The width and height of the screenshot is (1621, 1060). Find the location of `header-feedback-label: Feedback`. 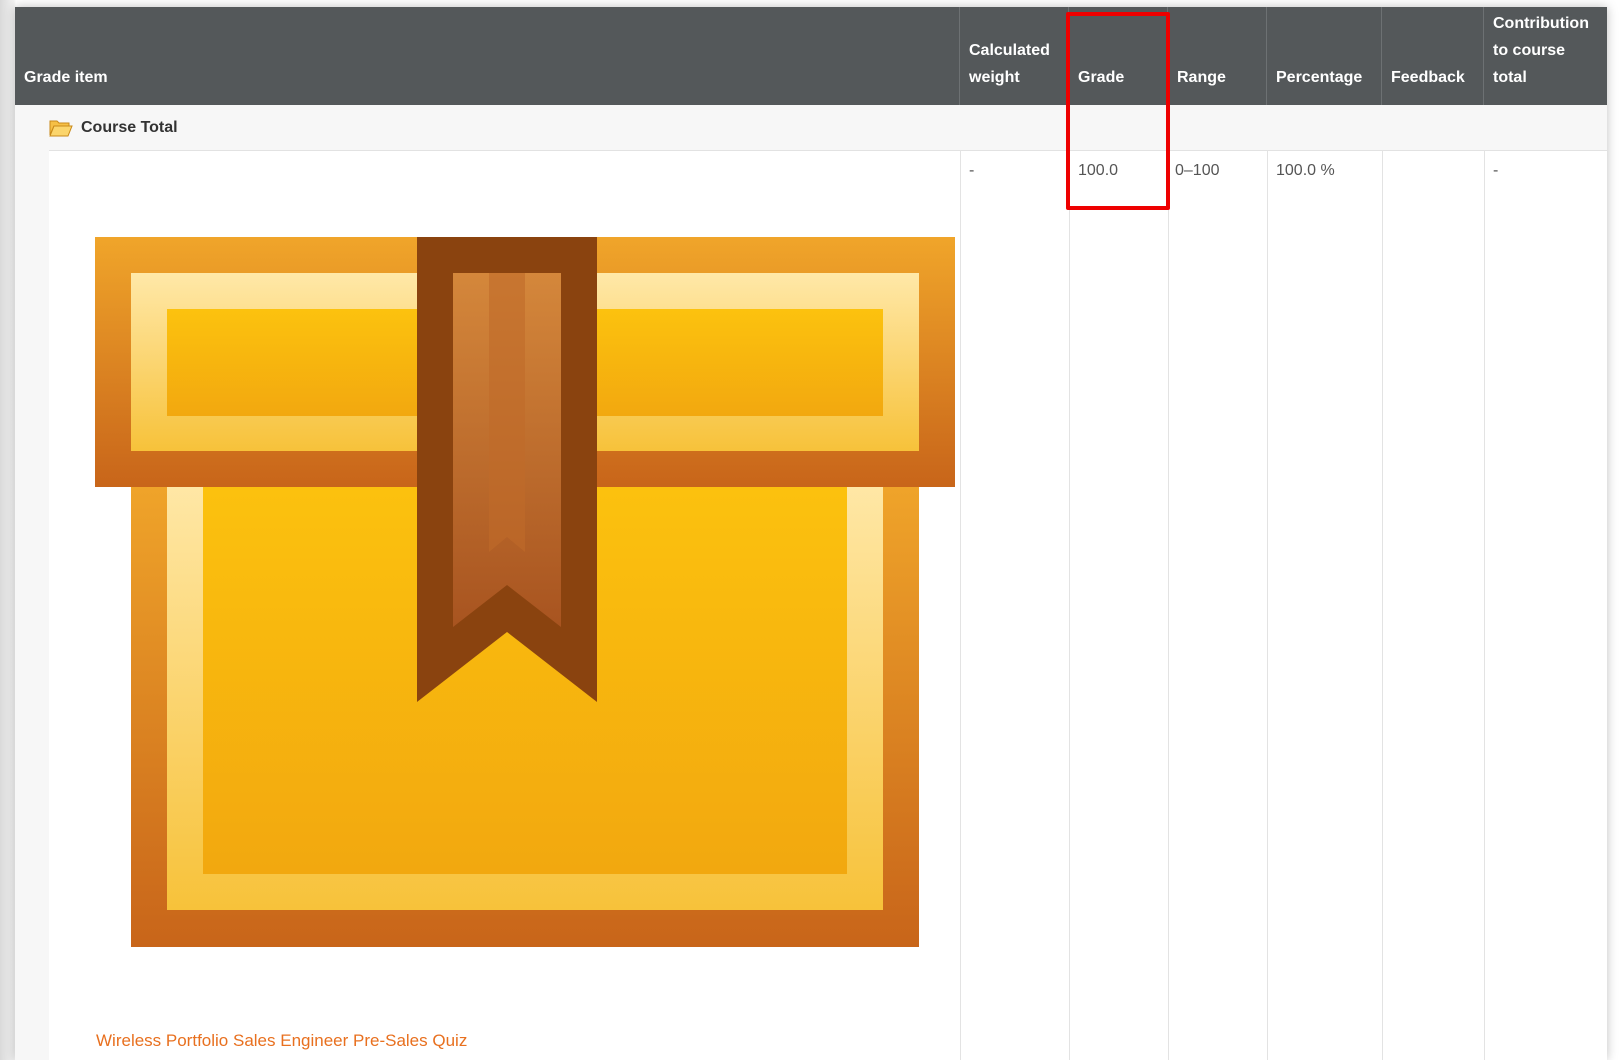

header-feedback-label: Feedback is located at coordinates (1428, 77).